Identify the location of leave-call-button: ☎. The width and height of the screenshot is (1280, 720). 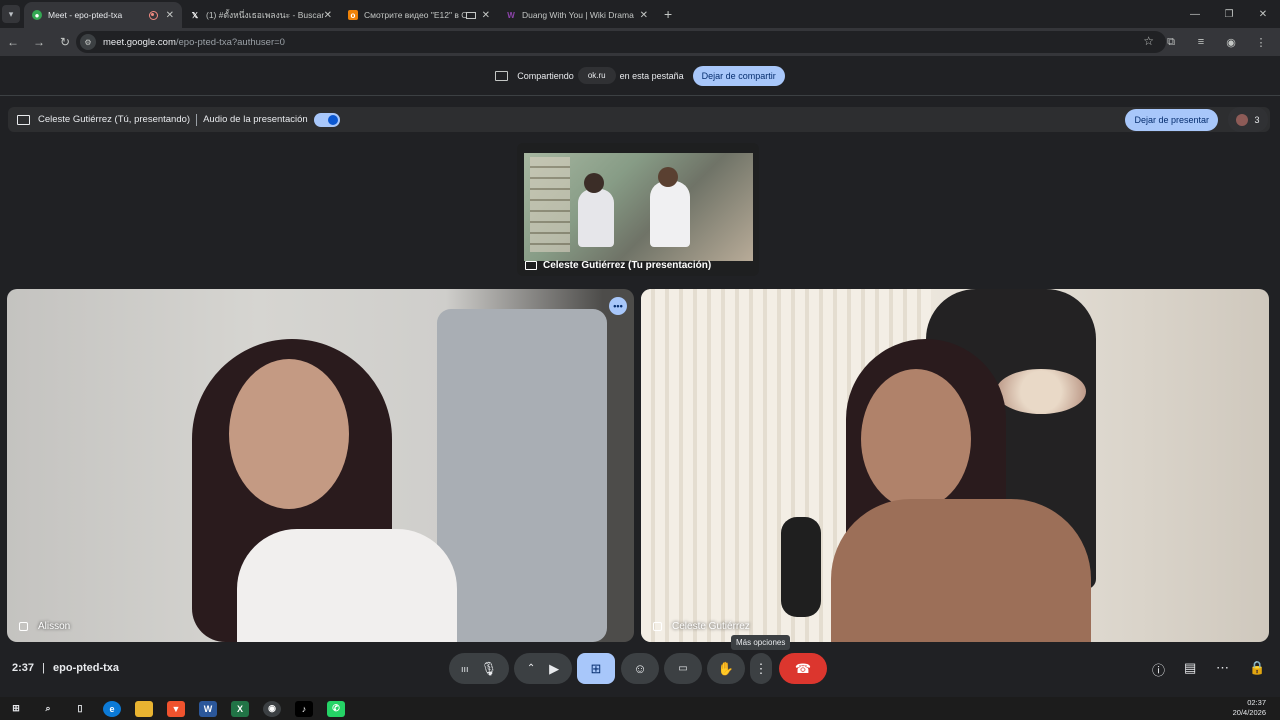
(803, 668).